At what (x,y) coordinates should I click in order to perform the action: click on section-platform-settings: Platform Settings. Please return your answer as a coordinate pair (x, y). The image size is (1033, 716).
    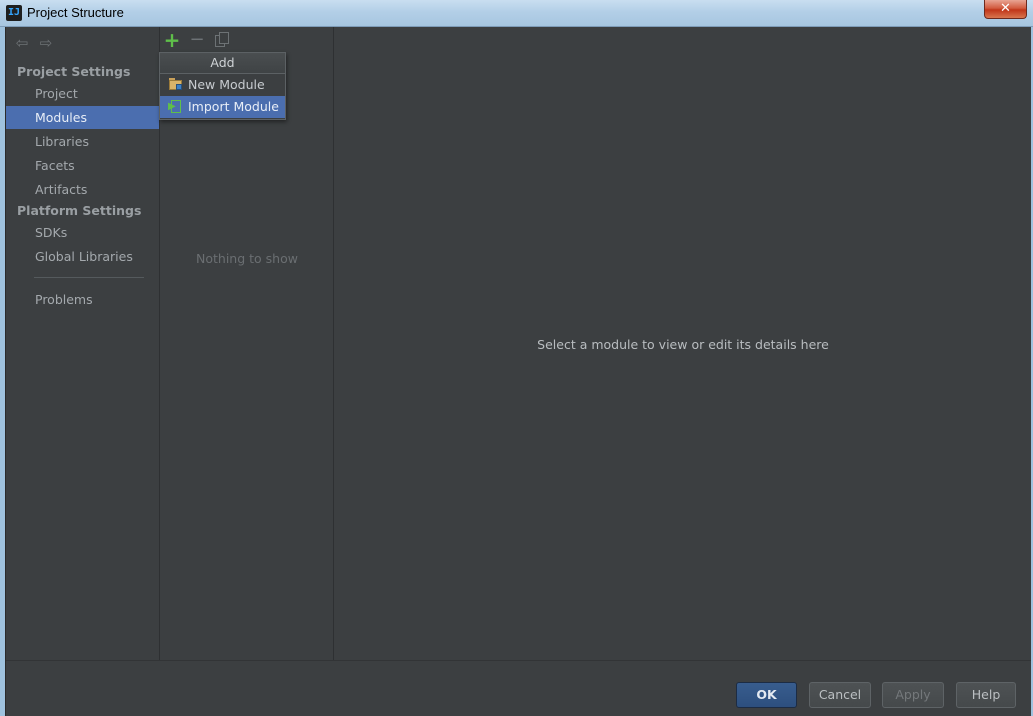
    Looking at the image, I should click on (79, 210).